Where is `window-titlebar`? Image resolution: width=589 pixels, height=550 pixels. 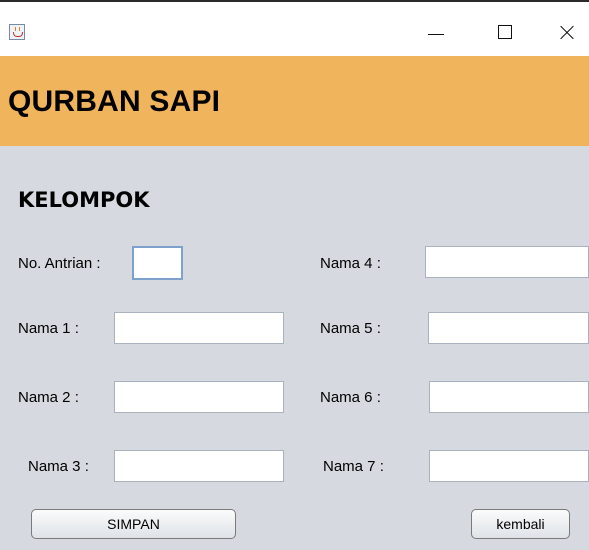
window-titlebar is located at coordinates (294, 28).